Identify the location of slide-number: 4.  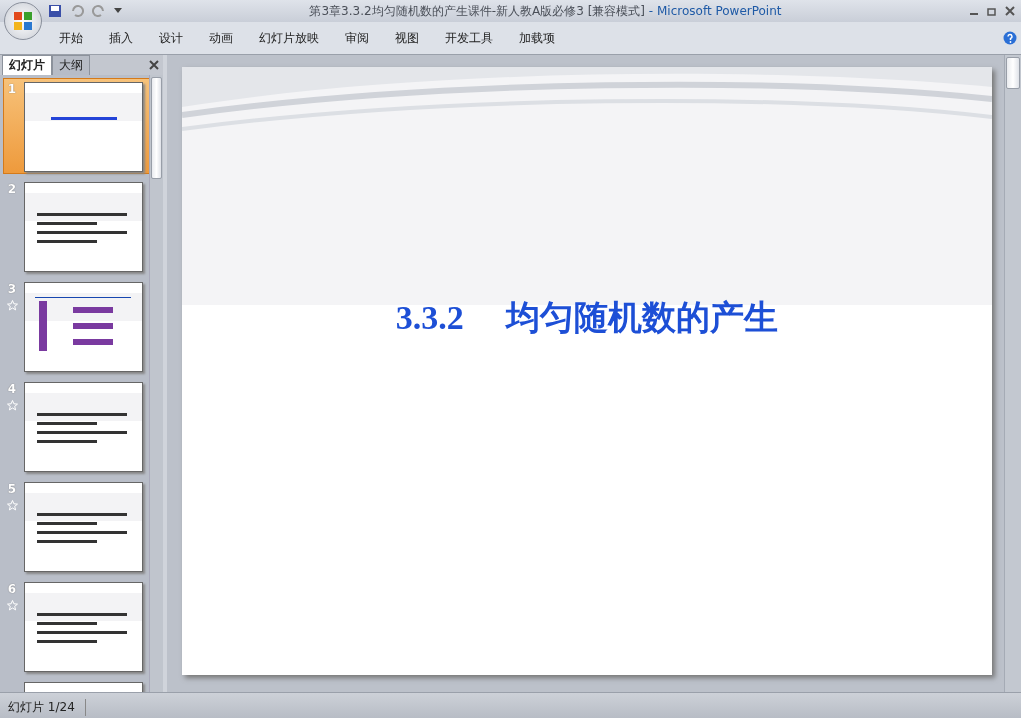
(12, 389).